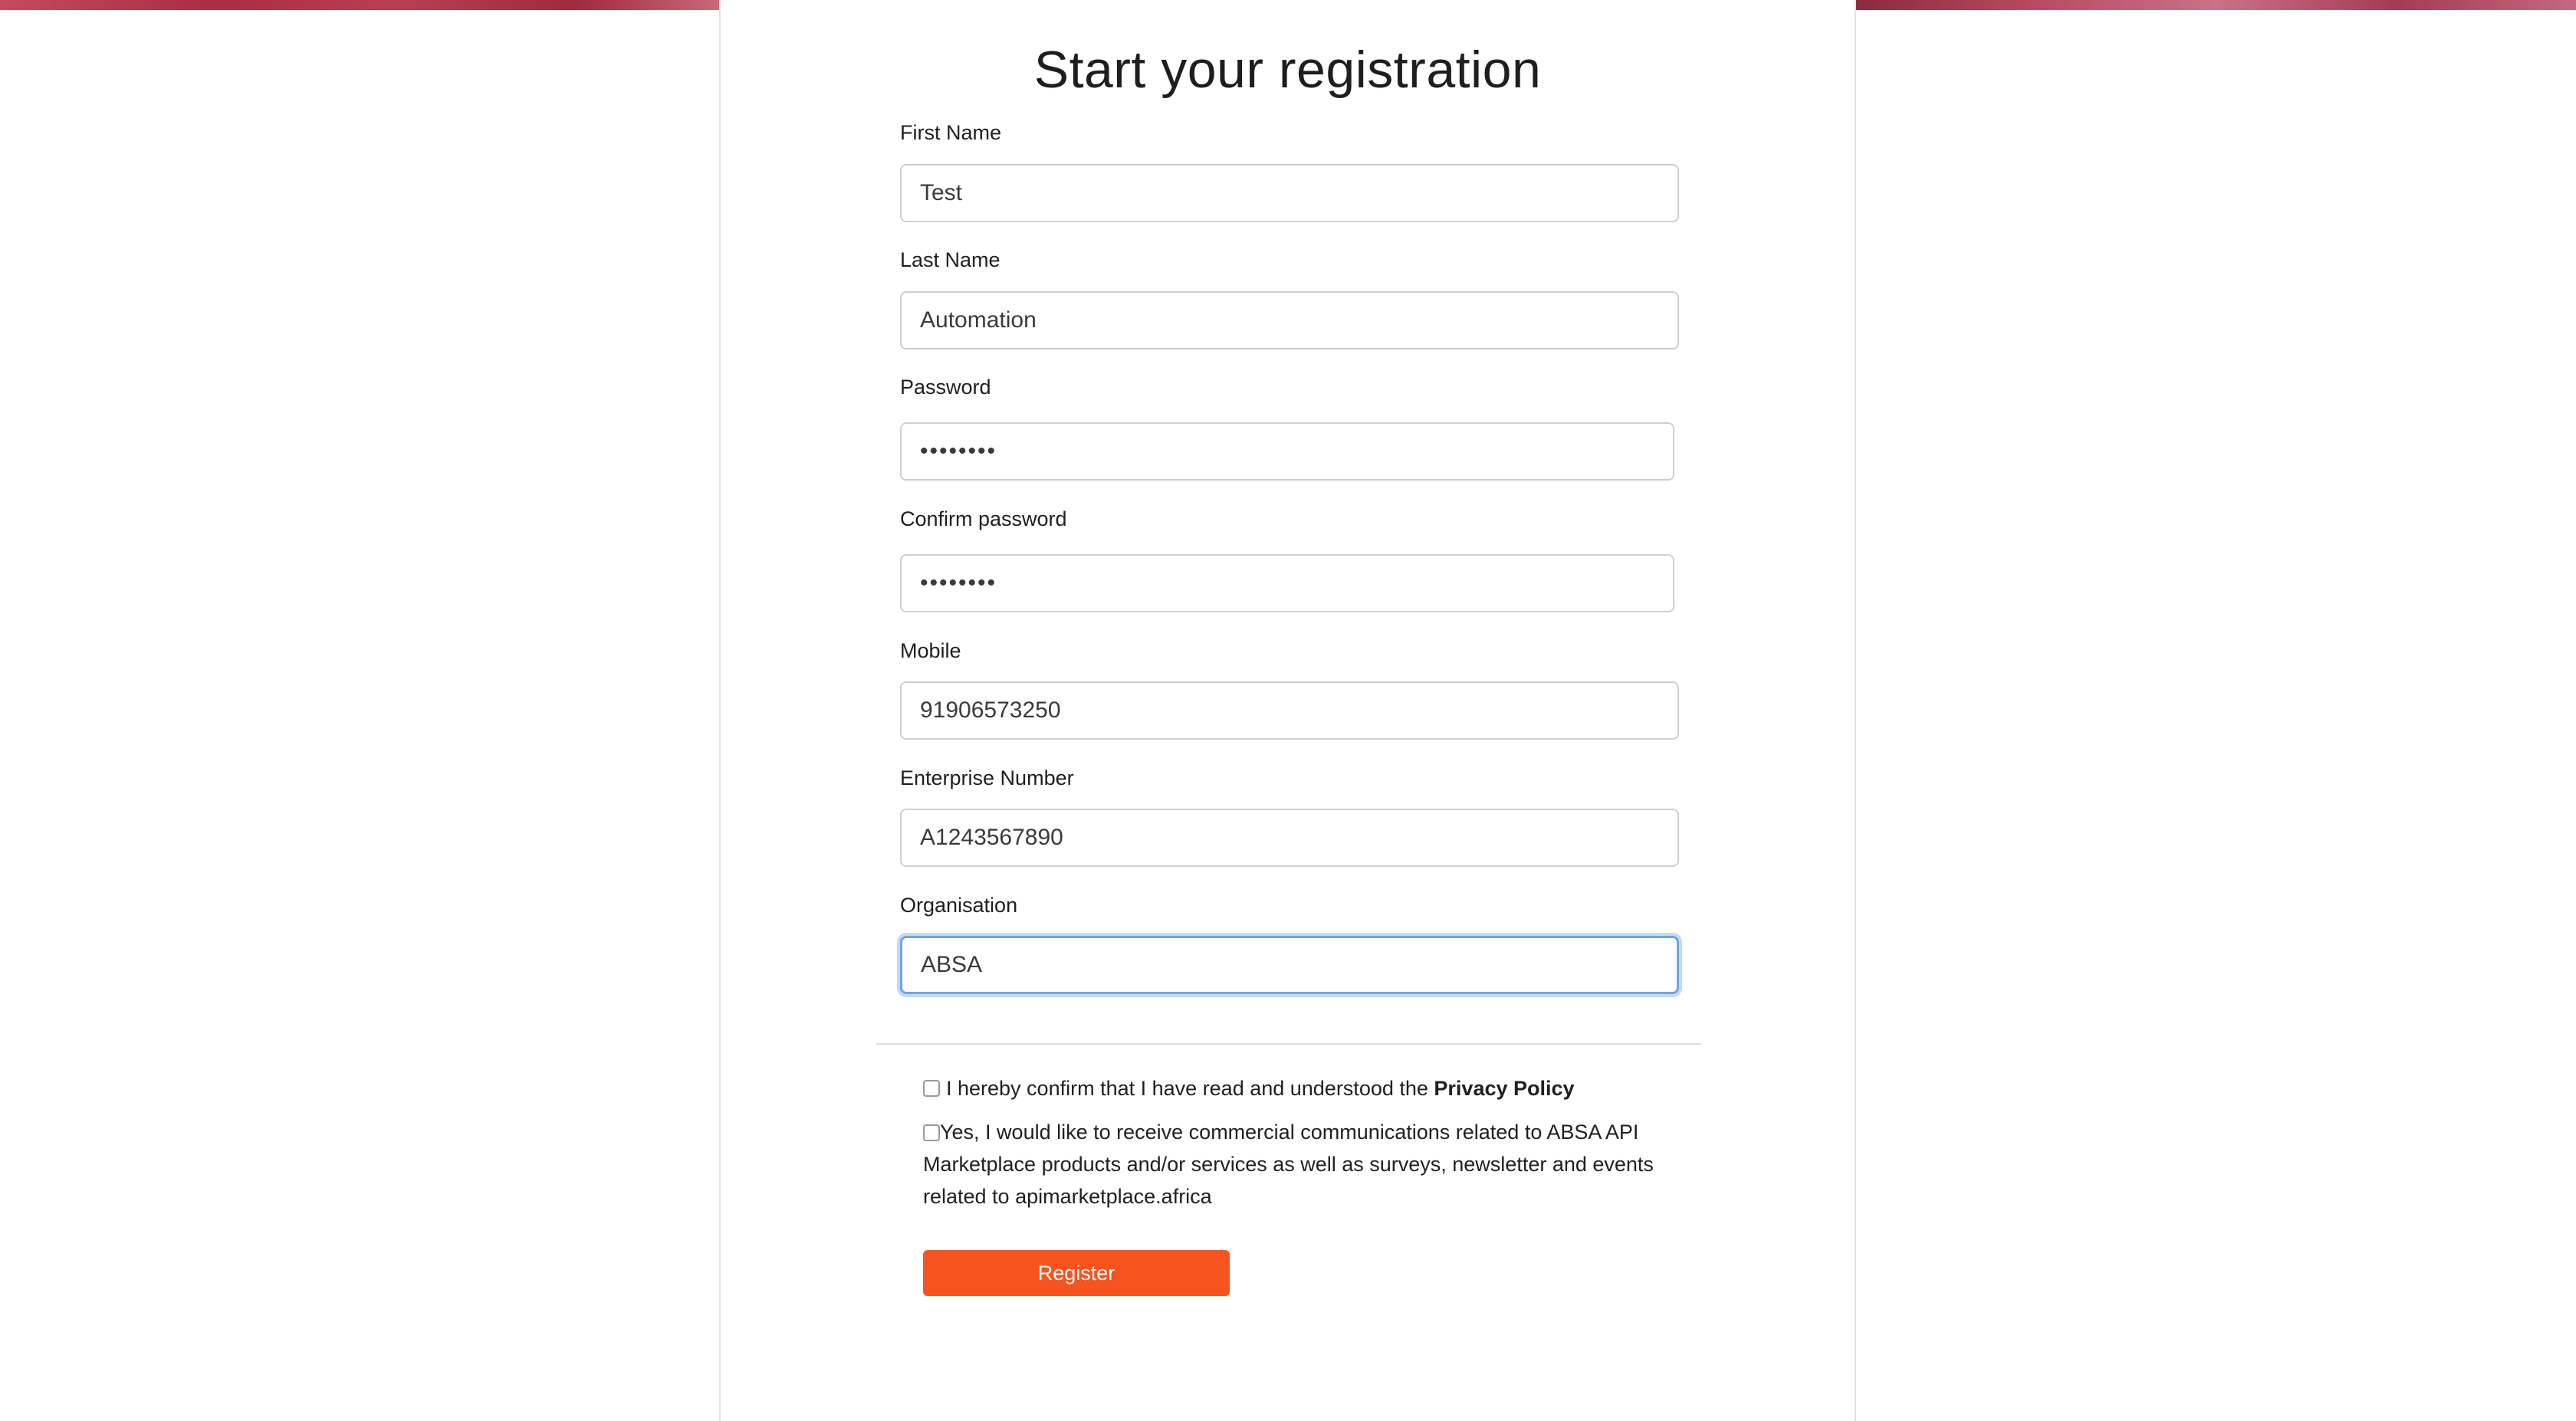 The width and height of the screenshot is (2576, 1421). What do you see at coordinates (1288, 1044) in the screenshot?
I see `form-divider` at bounding box center [1288, 1044].